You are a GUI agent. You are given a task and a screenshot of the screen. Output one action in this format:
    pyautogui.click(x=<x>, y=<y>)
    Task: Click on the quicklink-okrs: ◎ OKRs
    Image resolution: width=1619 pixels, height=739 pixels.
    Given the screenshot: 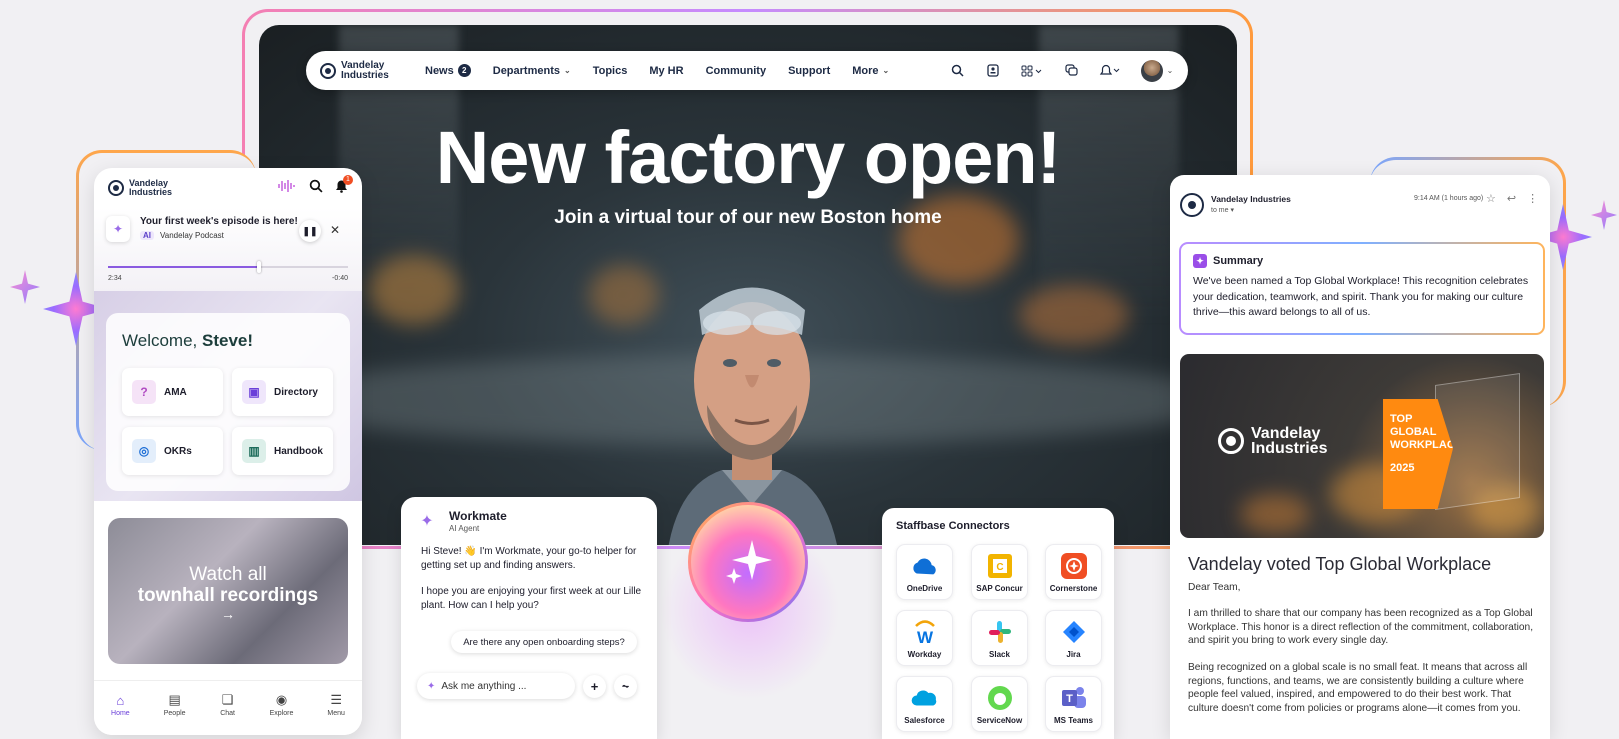 What is the action you would take?
    pyautogui.click(x=172, y=451)
    